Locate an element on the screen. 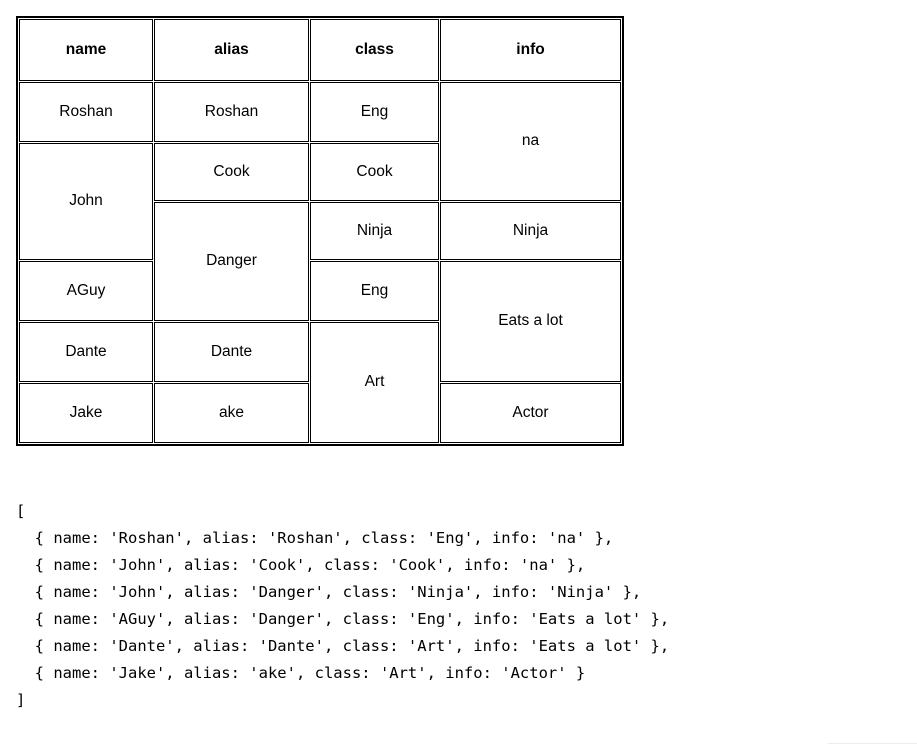 The width and height of the screenshot is (917, 747). cell-alias-cook: Cook is located at coordinates (231, 172).